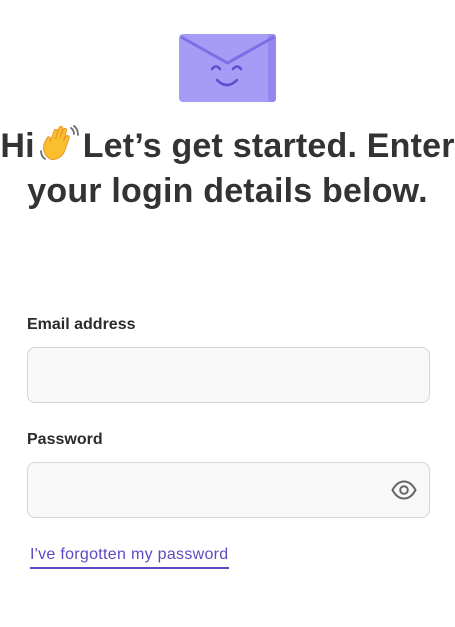 The height and width of the screenshot is (627, 455). I want to click on forgot-password-link: I've forgotten my password, so click(129, 557).